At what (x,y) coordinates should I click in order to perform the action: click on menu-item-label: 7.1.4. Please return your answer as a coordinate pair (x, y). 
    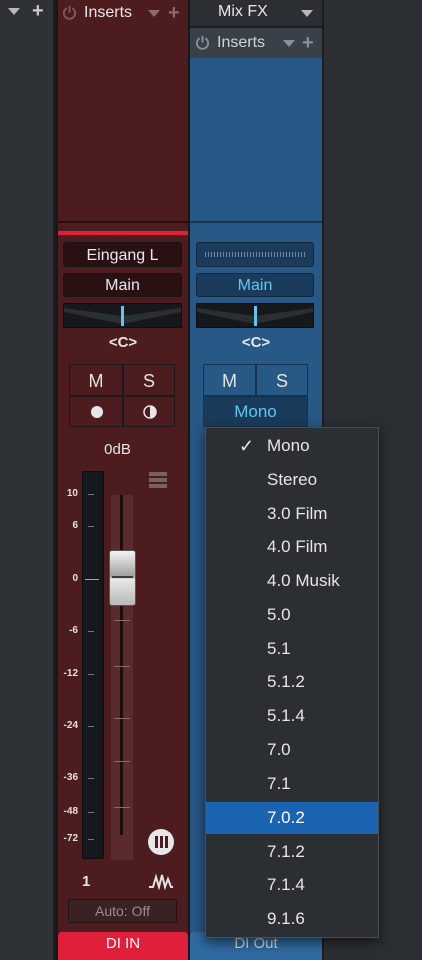
    Looking at the image, I should click on (286, 884).